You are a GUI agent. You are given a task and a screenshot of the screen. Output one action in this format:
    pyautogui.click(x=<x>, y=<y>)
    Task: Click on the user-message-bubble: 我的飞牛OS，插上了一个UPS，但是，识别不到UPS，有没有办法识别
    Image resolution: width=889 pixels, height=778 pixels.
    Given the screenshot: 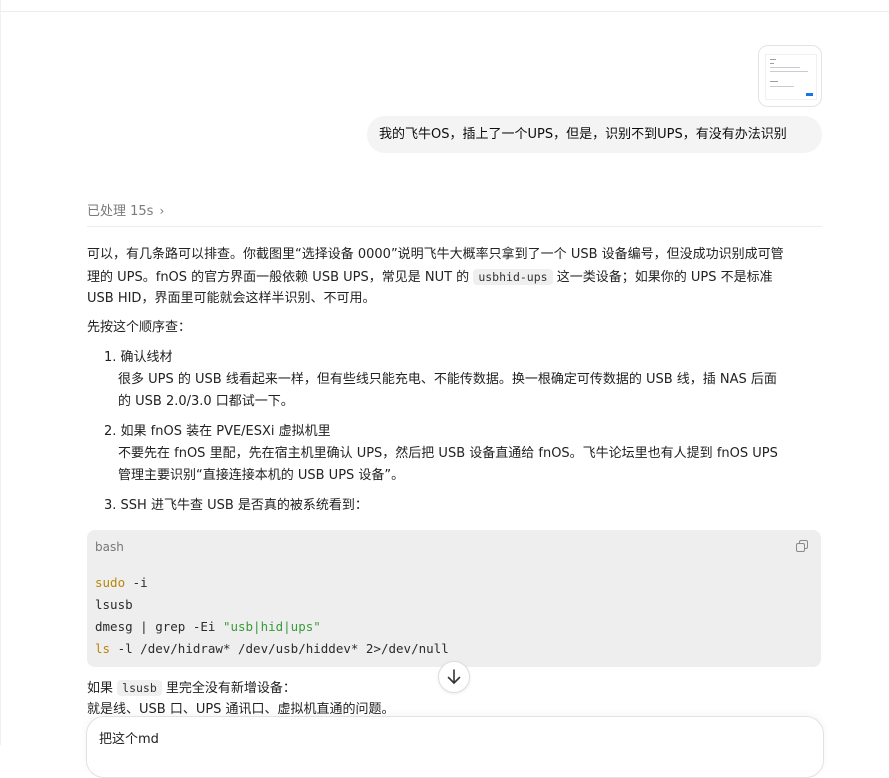 What is the action you would take?
    pyautogui.click(x=594, y=134)
    